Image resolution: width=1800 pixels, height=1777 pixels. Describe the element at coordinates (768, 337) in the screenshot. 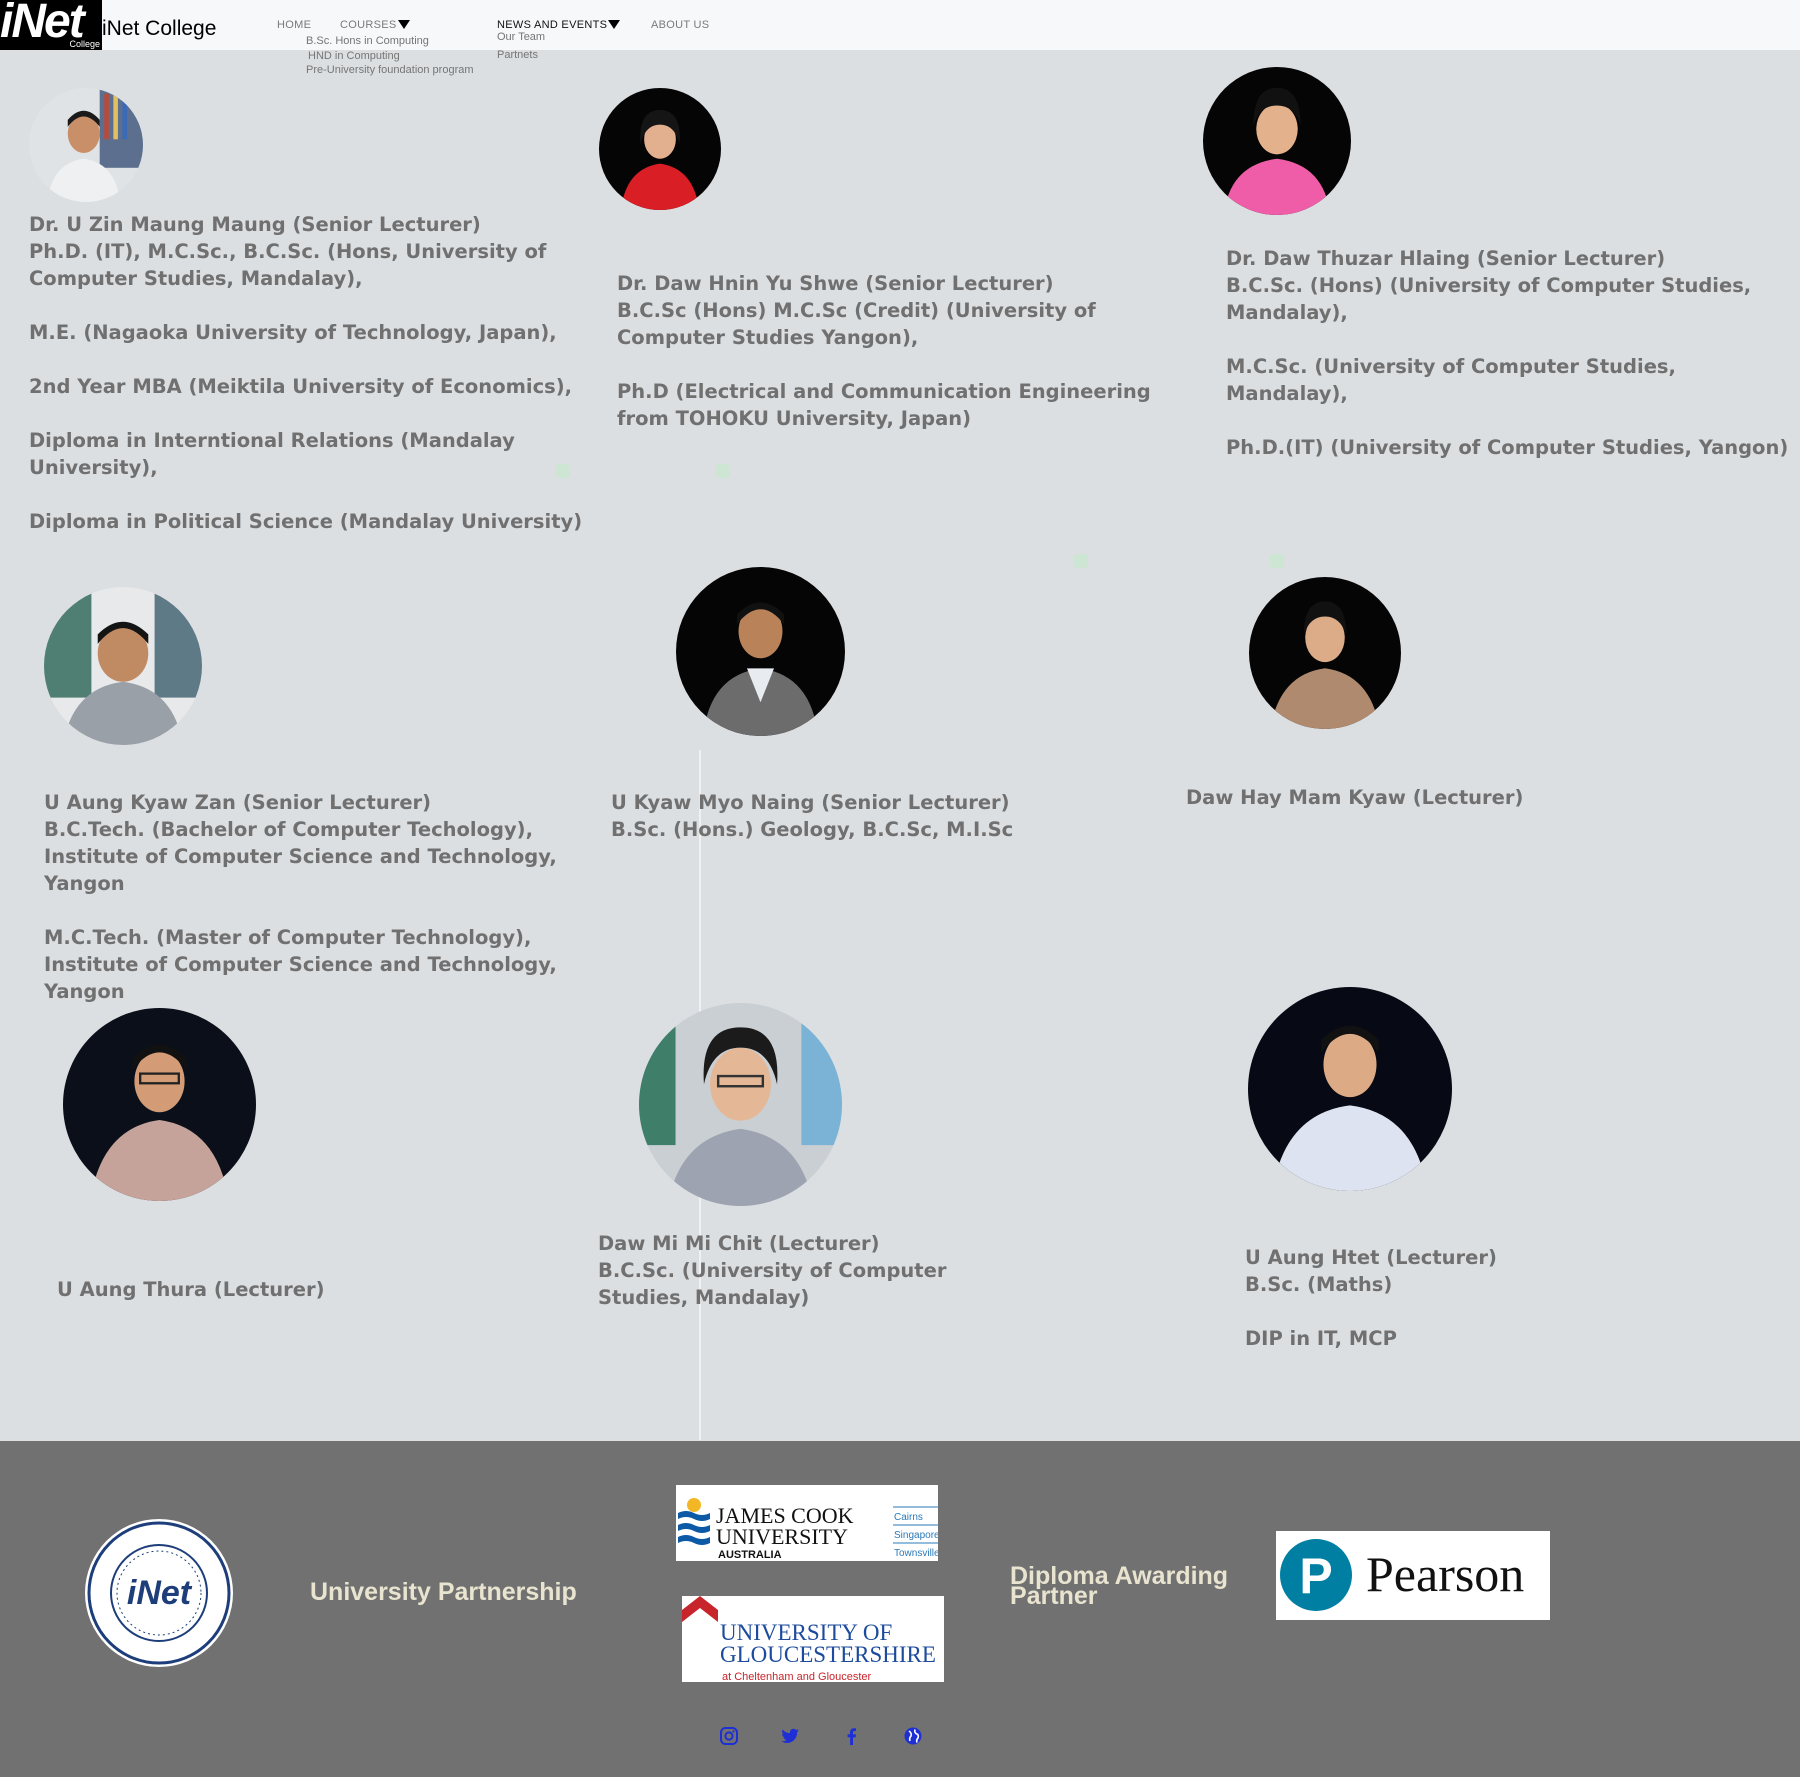

I see `bio-line: Computer Studies Yangon),` at that location.